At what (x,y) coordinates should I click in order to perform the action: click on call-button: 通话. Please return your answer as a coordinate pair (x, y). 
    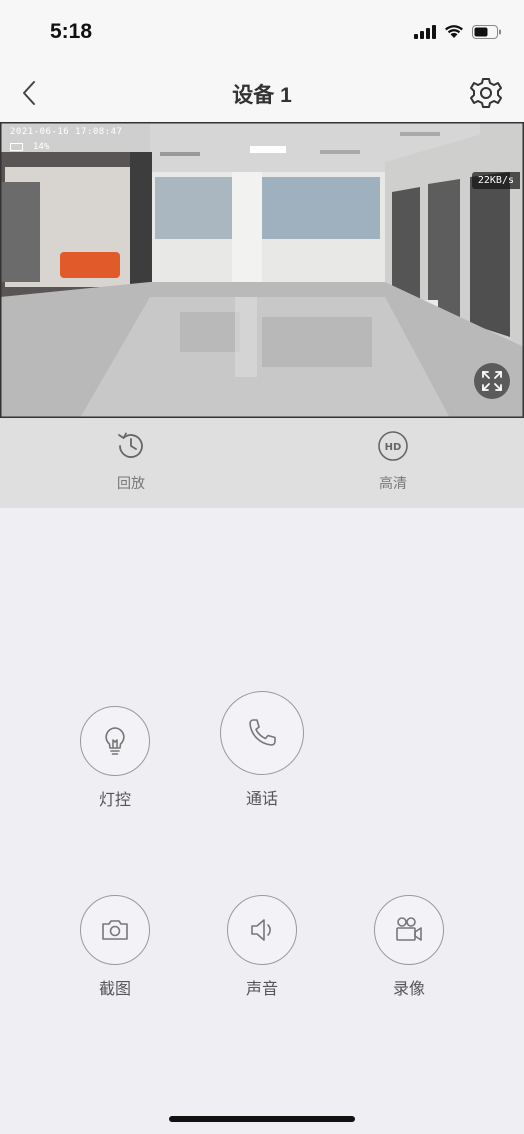
    Looking at the image, I should click on (262, 750).